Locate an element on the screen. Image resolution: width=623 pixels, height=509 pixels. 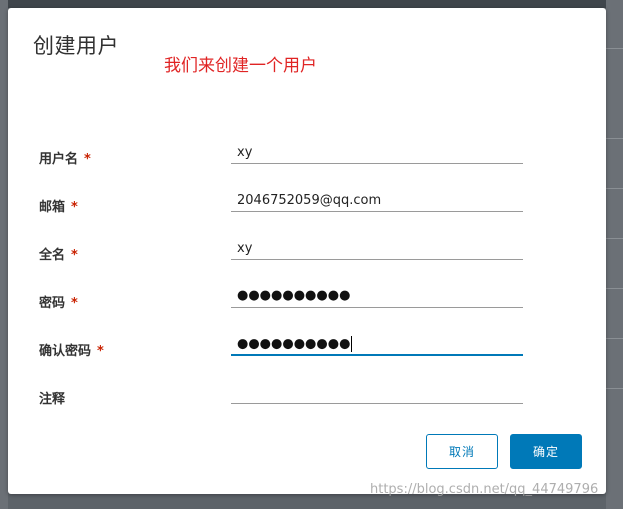
ok-button: 确定 is located at coordinates (546, 451).